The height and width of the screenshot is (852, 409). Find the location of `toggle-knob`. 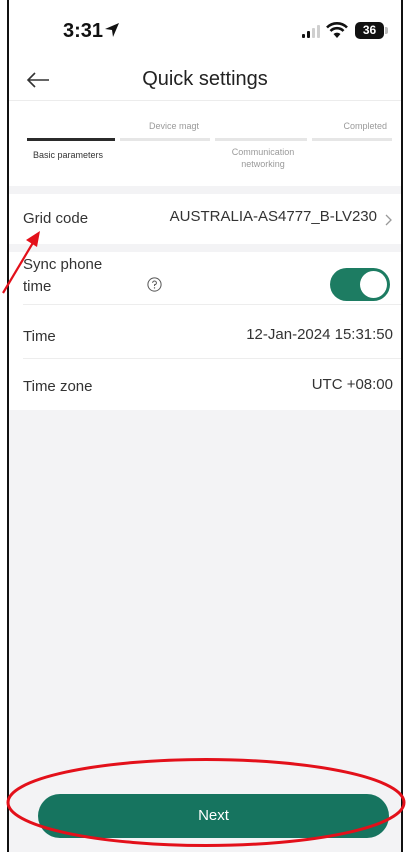

toggle-knob is located at coordinates (373, 284).